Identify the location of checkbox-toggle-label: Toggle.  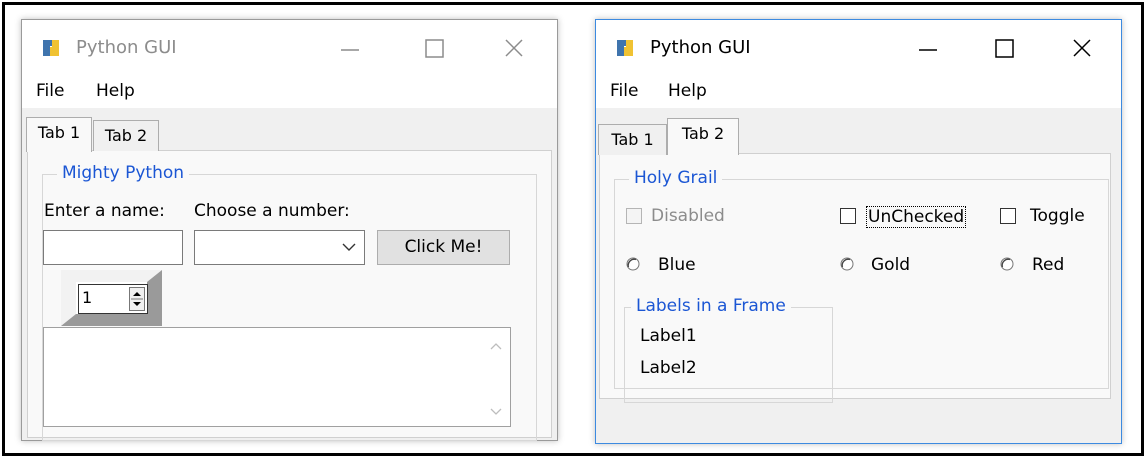
(1057, 216).